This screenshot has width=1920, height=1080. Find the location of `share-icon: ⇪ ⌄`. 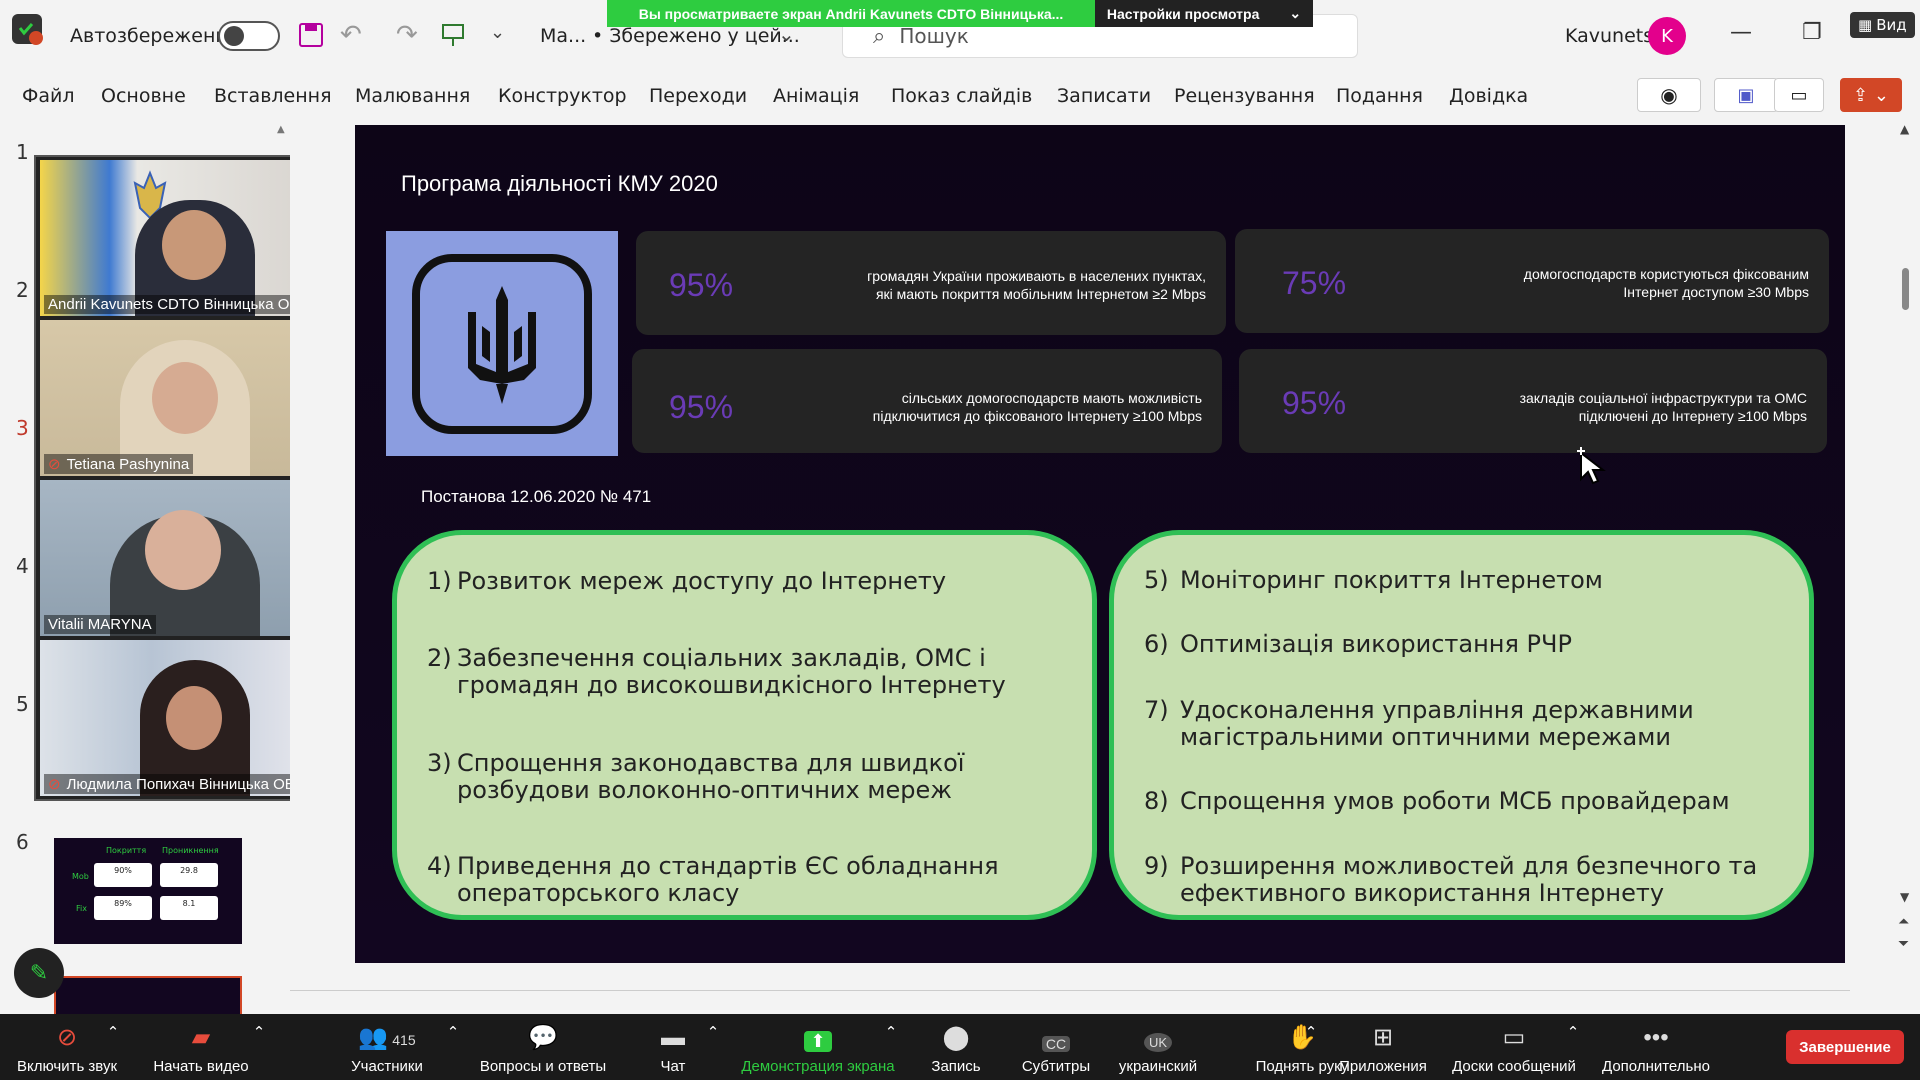

share-icon: ⇪ ⌄ is located at coordinates (1871, 95).